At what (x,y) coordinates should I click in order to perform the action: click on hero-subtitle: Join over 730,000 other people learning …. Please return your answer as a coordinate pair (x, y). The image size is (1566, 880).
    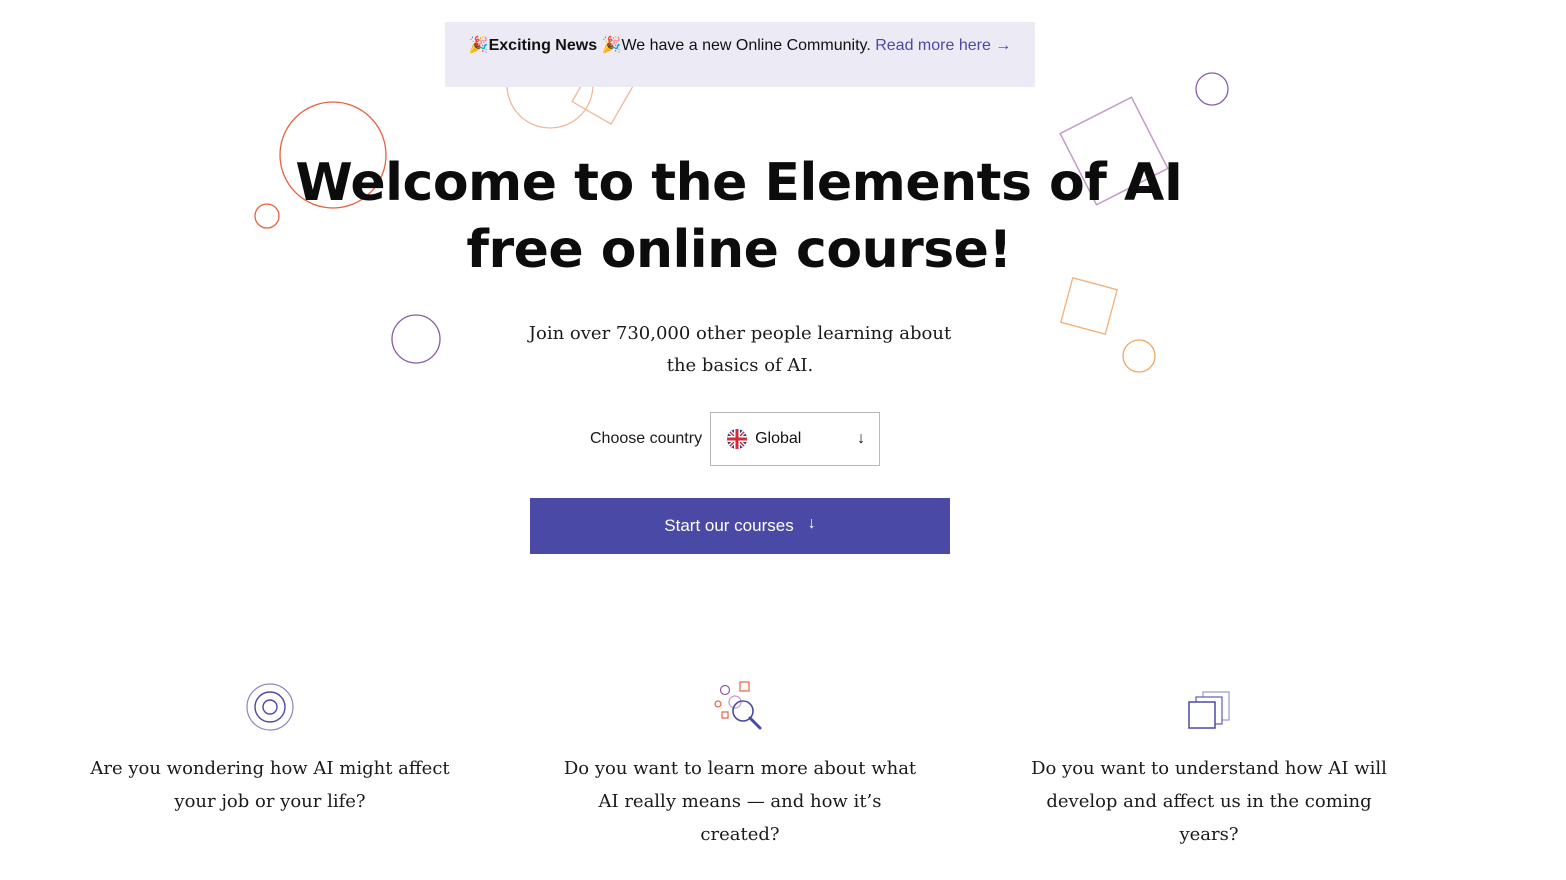
    Looking at the image, I should click on (740, 349).